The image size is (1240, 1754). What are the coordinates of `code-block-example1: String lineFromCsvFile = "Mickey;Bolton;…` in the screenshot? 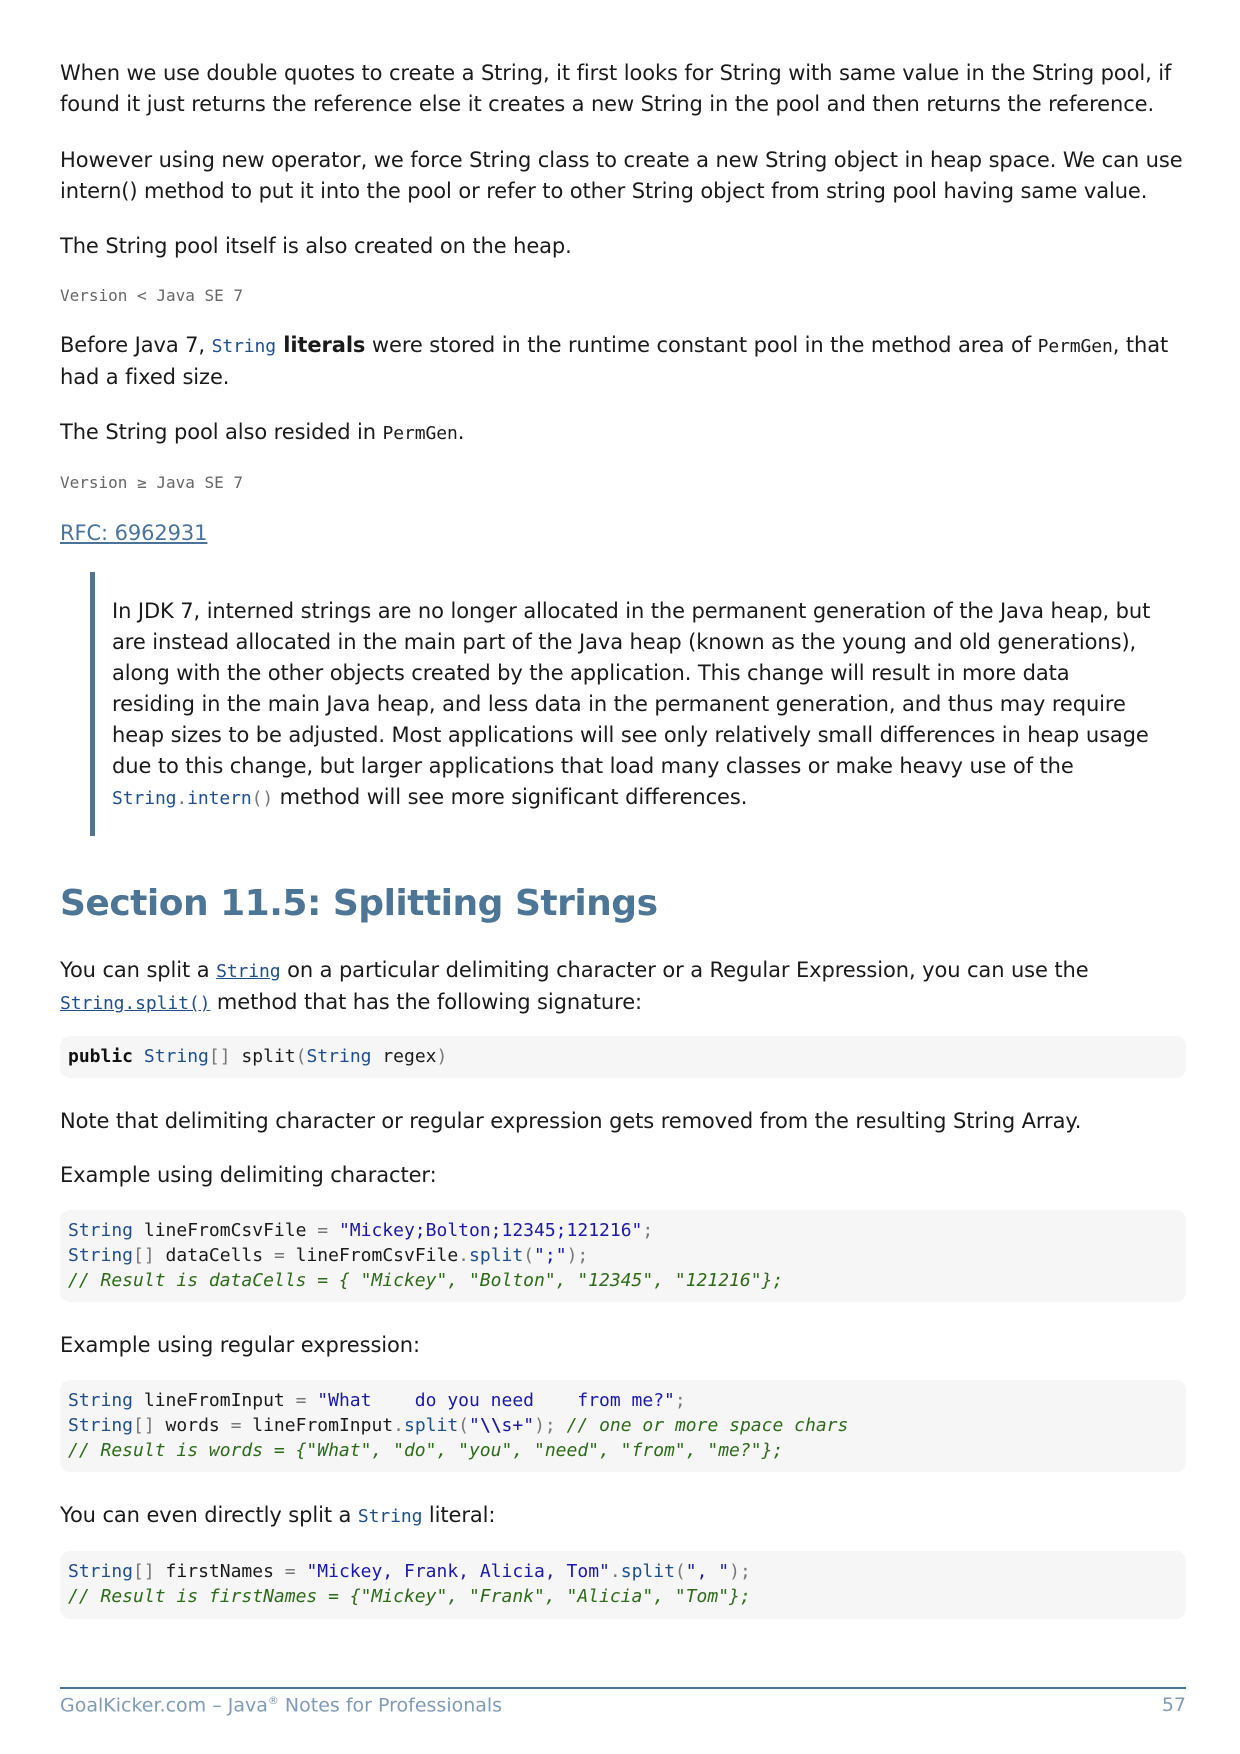 It's located at (623, 1256).